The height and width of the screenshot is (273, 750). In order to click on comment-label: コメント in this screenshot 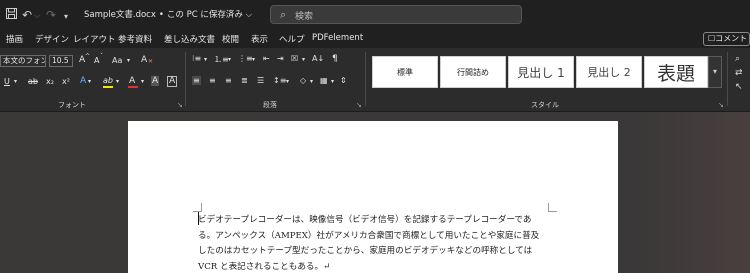, I will do `click(731, 38)`.